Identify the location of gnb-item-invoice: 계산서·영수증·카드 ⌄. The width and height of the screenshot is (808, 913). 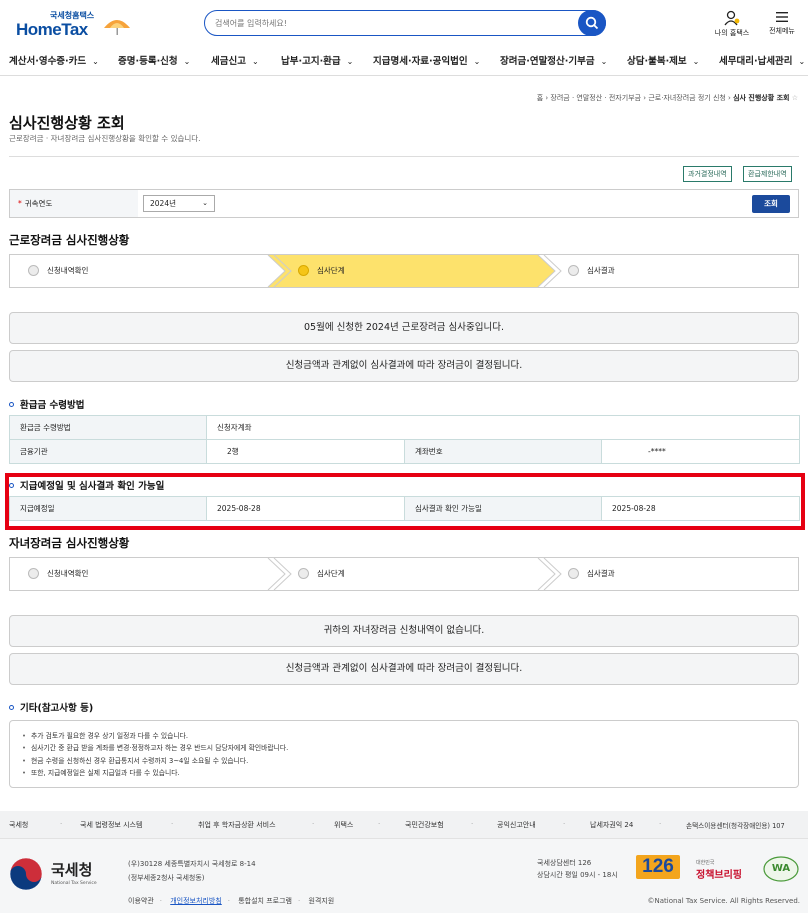
(54, 60).